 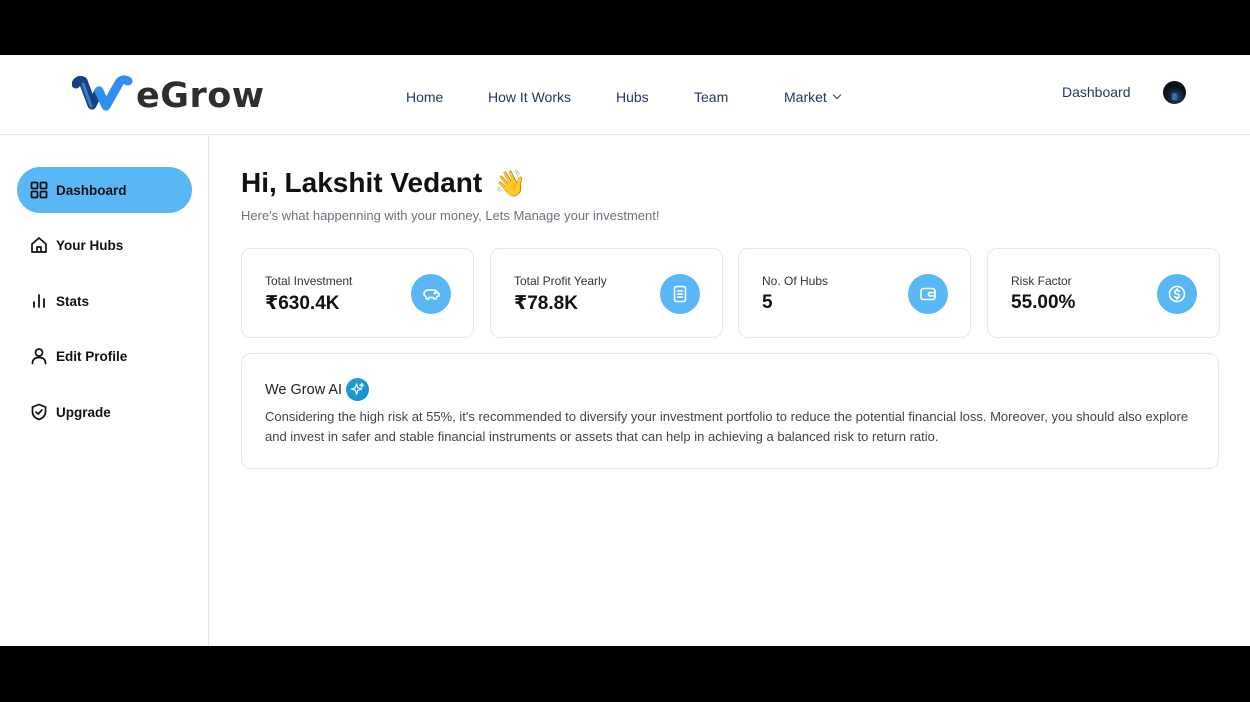 I want to click on page-title: Hi, Lakshit Vedant 👋, so click(x=384, y=183).